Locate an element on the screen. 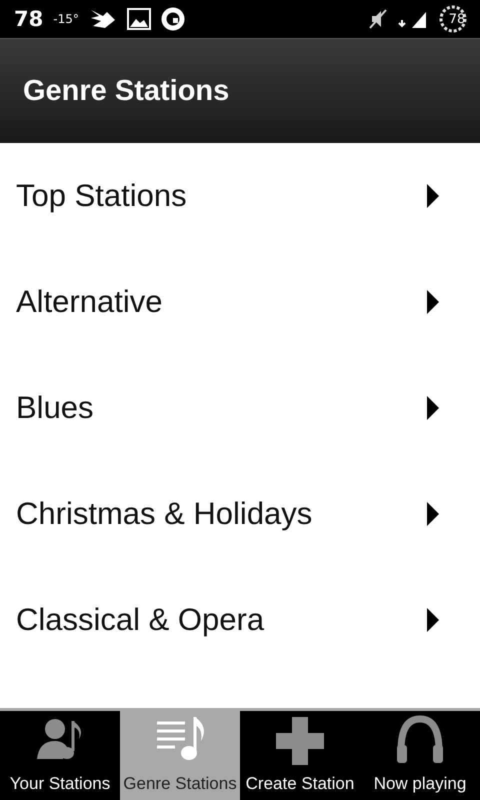 This screenshot has width=480, height=800. battery-gear-icon is located at coordinates (453, 19).